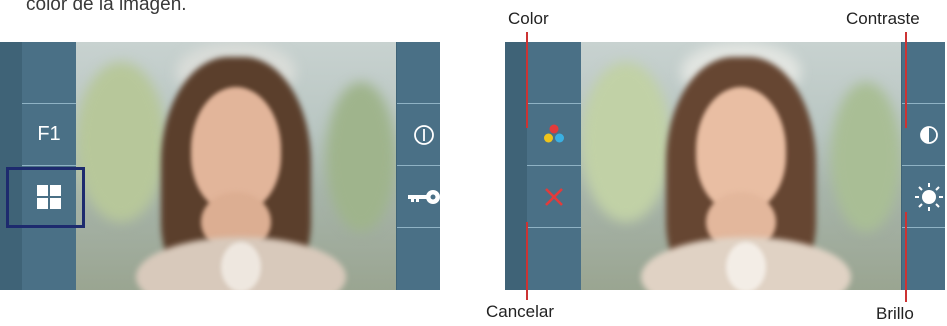  What do you see at coordinates (554, 73) in the screenshot?
I see `adjust-left-top-button` at bounding box center [554, 73].